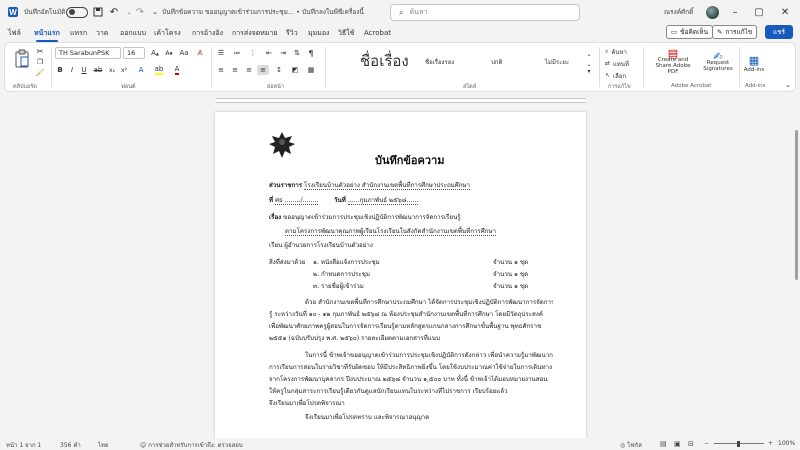 Image resolution: width=800 pixels, height=450 pixels. I want to click on print-layout-icon: ▣, so click(677, 444).